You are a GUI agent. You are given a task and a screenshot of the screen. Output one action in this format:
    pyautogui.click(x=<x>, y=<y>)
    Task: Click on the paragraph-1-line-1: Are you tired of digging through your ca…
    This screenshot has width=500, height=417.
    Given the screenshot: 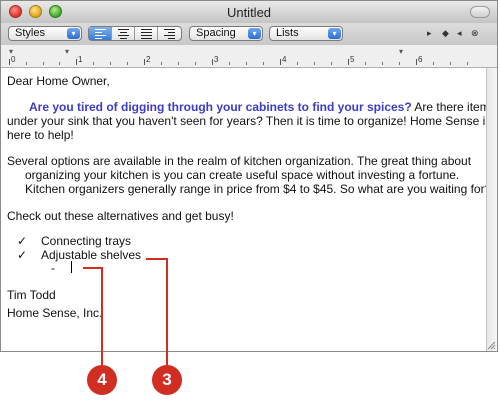 What is the action you would take?
    pyautogui.click(x=262, y=107)
    